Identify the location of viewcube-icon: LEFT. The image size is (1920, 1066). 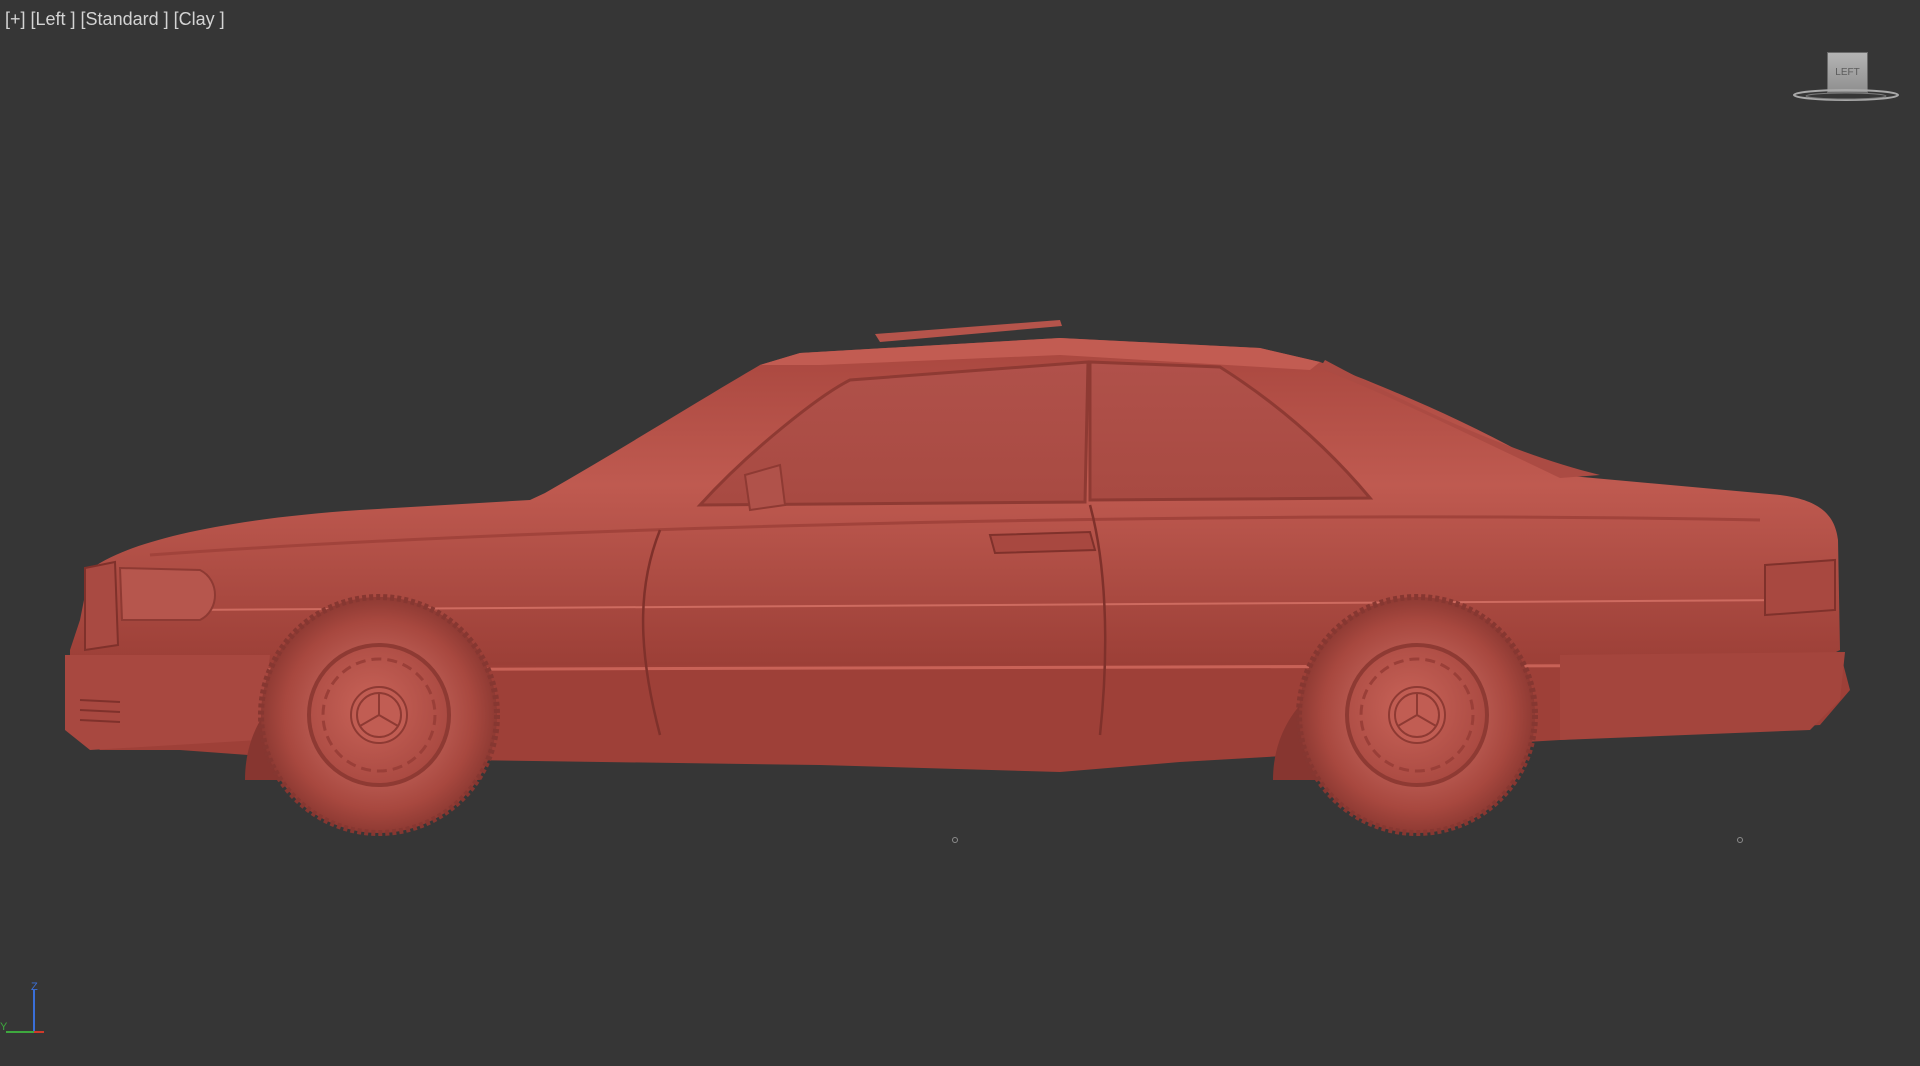
(1846, 77).